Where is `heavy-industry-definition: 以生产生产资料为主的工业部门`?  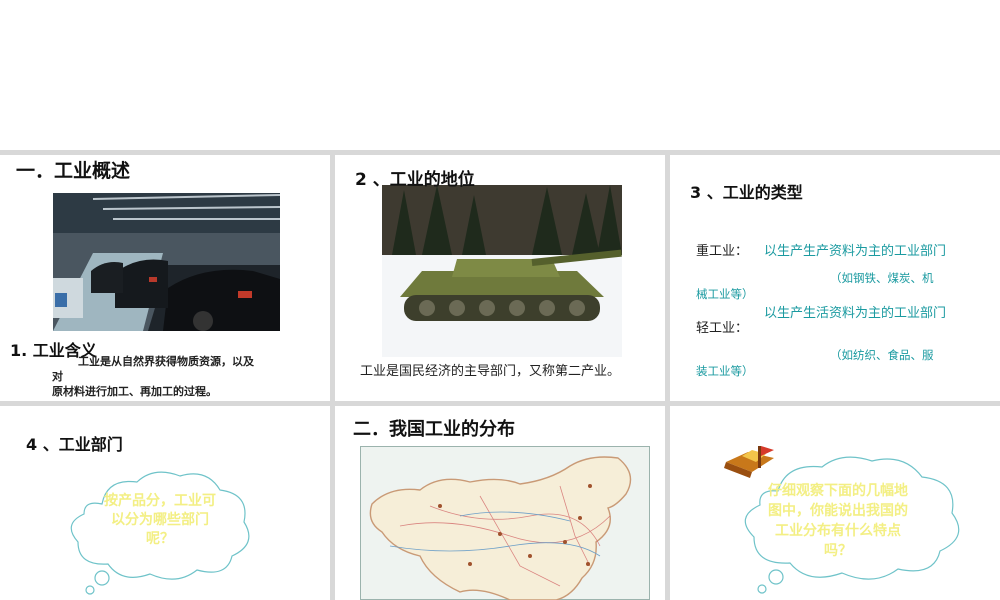
heavy-industry-definition: 以生产生产资料为主的工业部门 is located at coordinates (855, 251).